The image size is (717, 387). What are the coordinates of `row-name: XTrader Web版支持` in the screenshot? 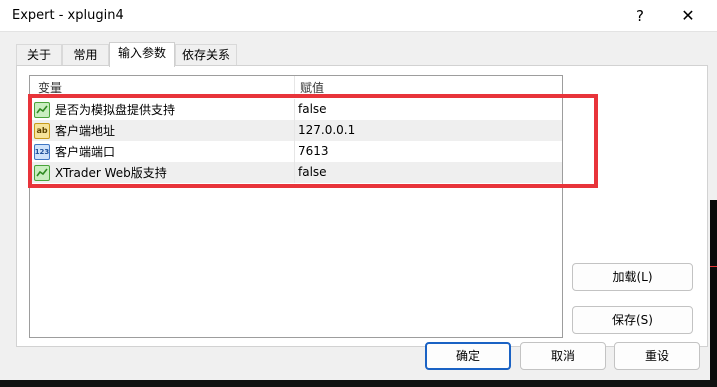 It's located at (111, 173).